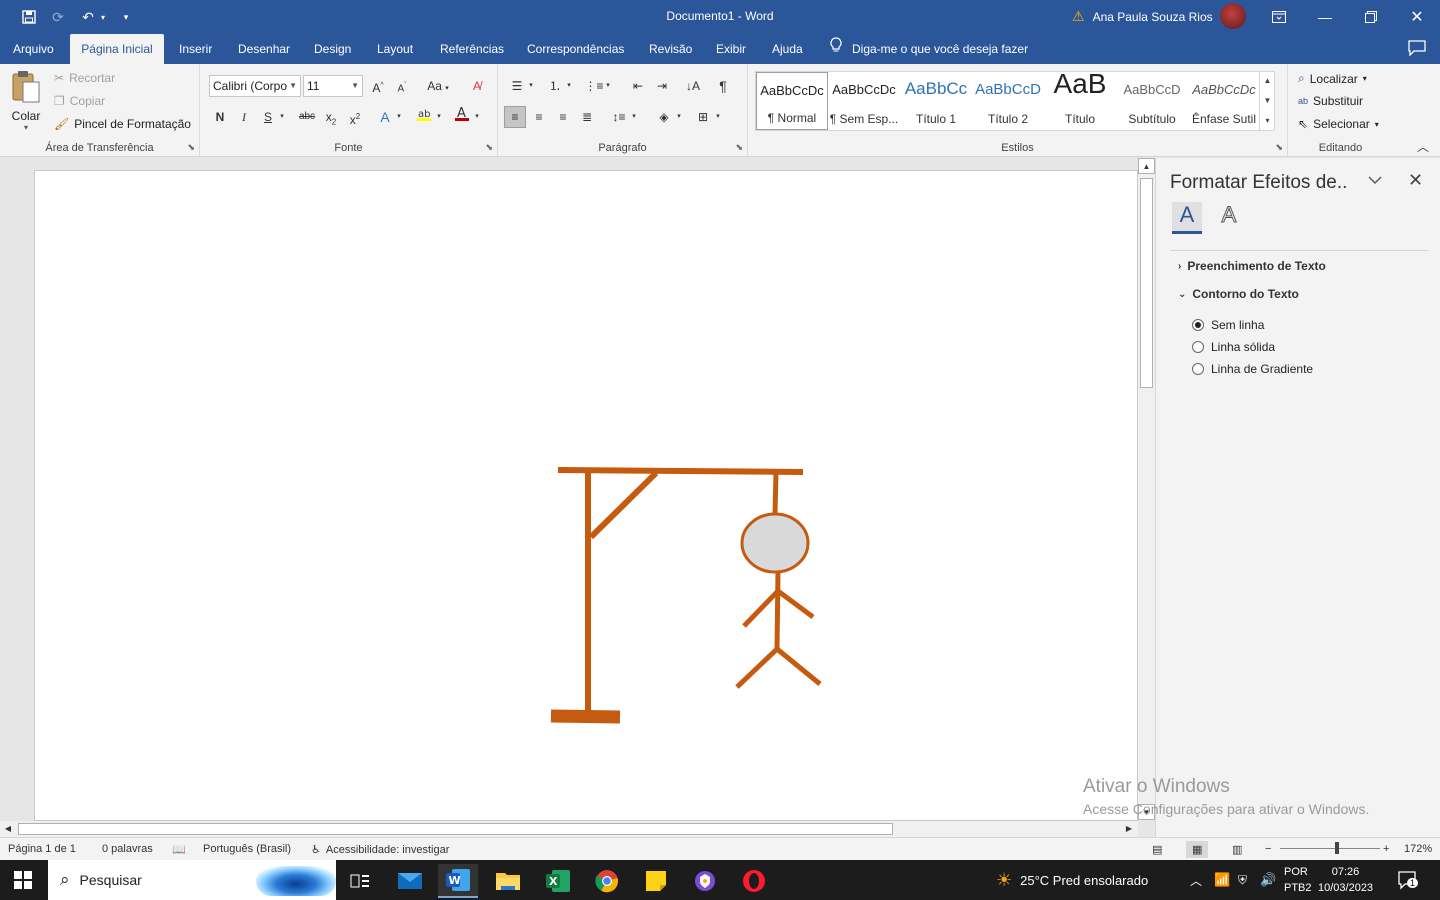 This screenshot has width=1440, height=900. Describe the element at coordinates (462, 117) in the screenshot. I see `font-color-icon: A` at that location.